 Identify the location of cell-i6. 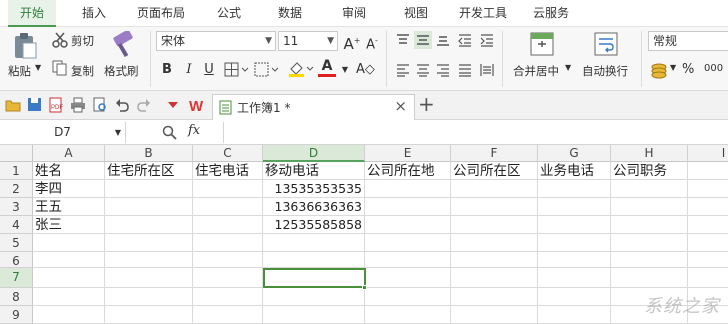
(708, 260).